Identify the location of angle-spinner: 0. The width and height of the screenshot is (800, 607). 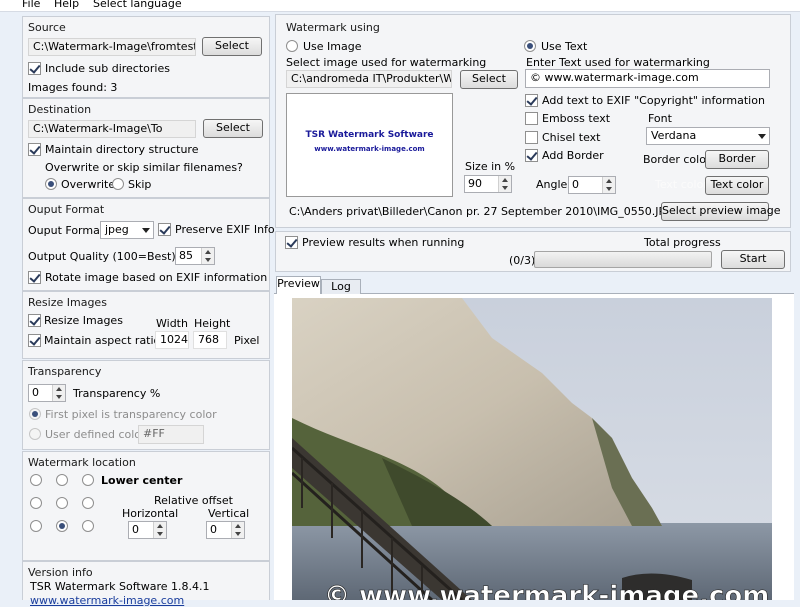
(592, 185).